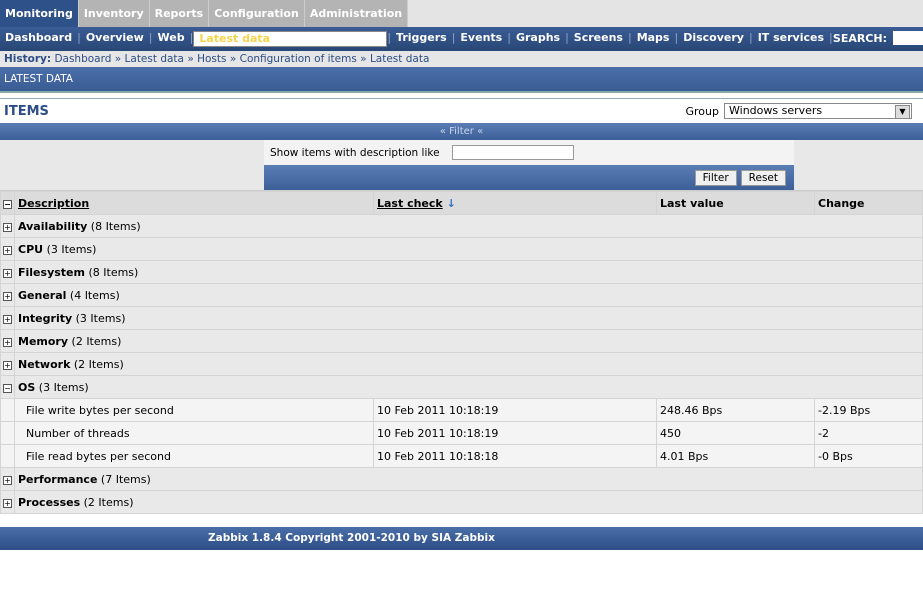 This screenshot has height=613, width=923. I want to click on group-select-value: Windows servers, so click(776, 110).